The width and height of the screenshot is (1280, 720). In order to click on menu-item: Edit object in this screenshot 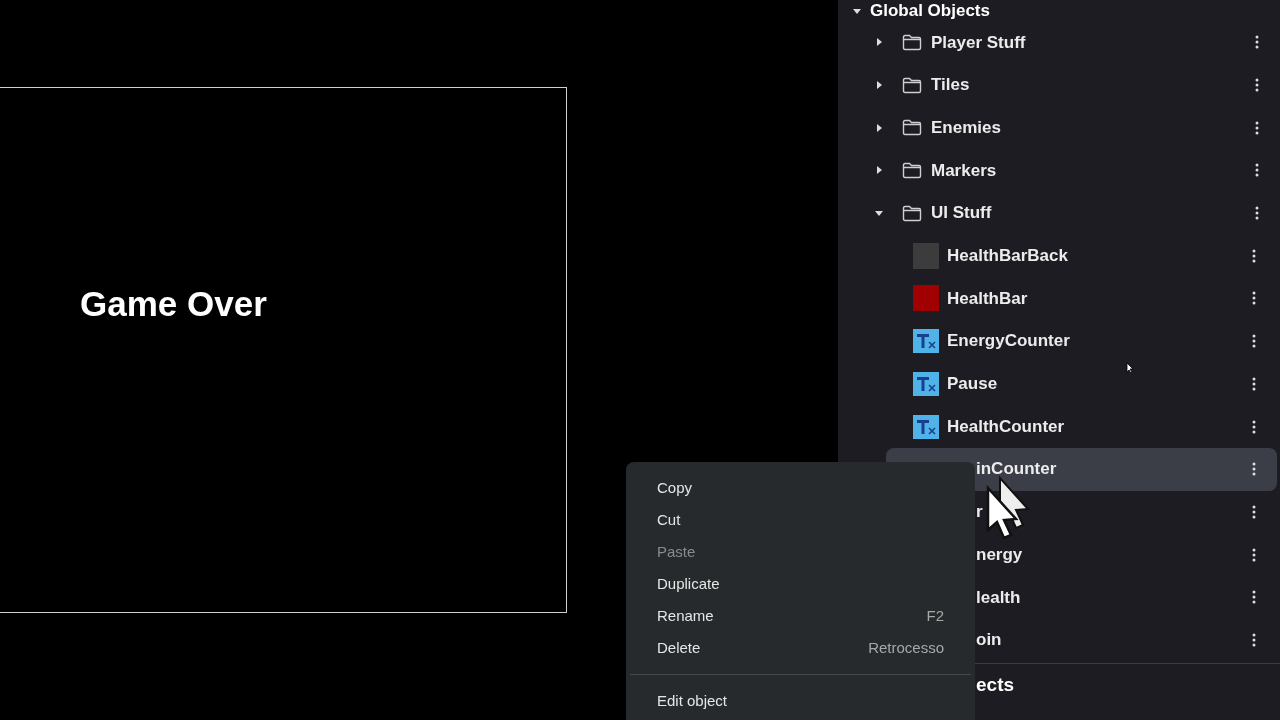, I will do `click(800, 701)`.